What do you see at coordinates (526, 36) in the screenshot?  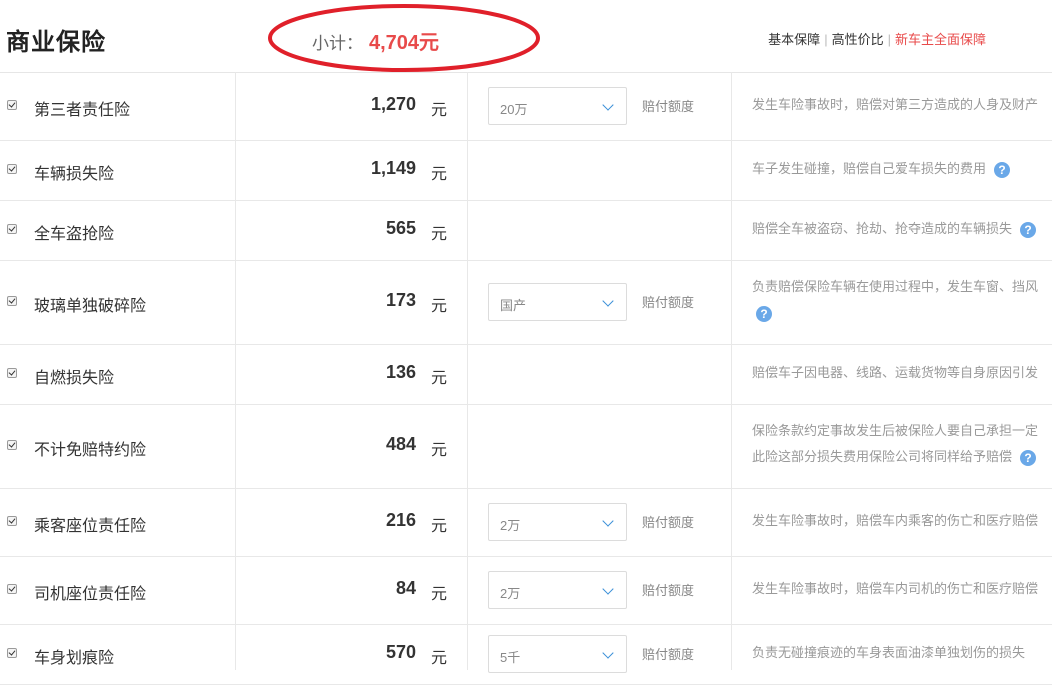 I see `page-header: 商业保险 小计： 4,704元 基本保障 | 高性价比 | 新车主全面保障` at bounding box center [526, 36].